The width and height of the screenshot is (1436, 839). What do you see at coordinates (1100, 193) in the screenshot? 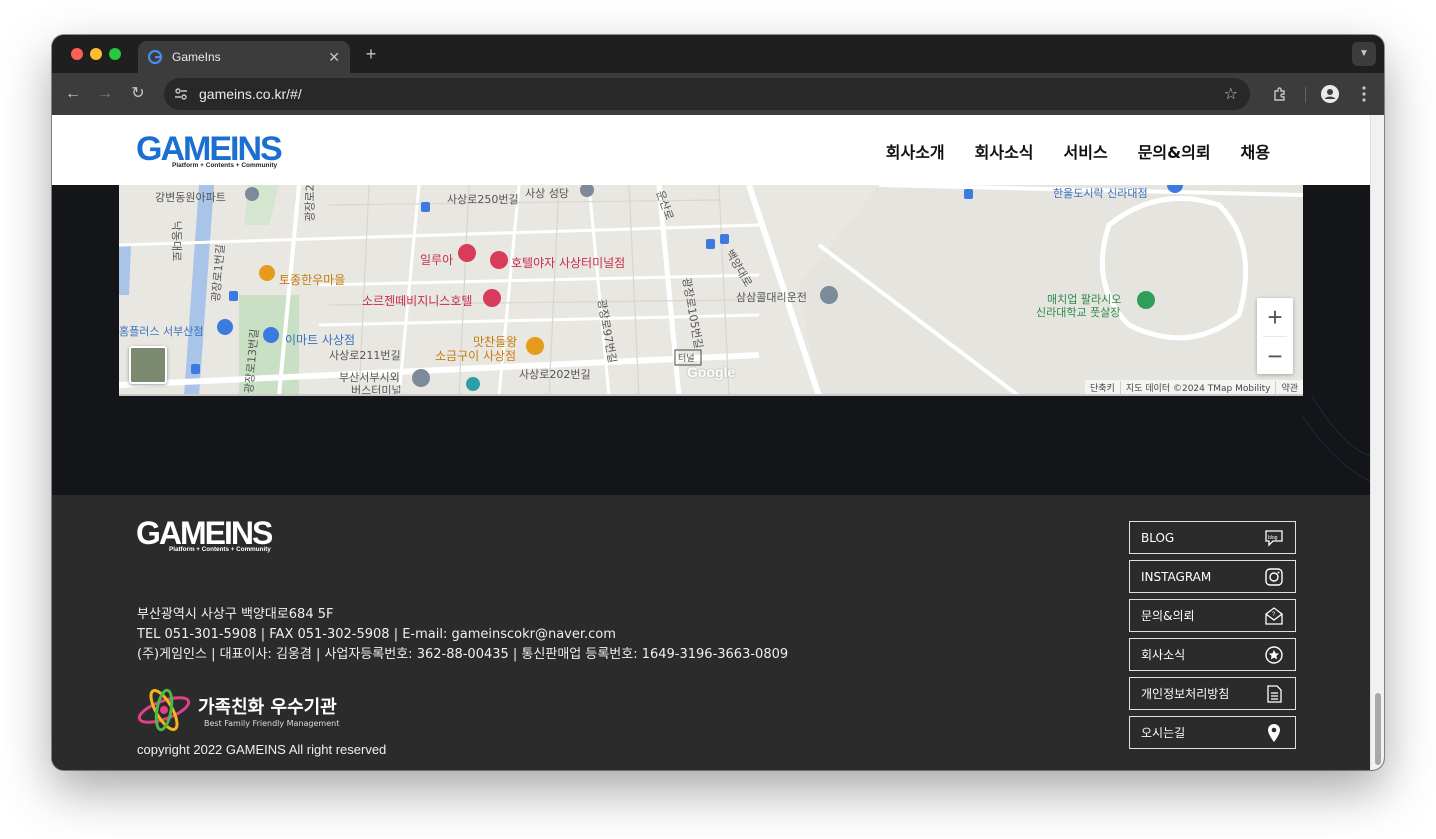
I see `map-label: 한울도시락 신라대점` at bounding box center [1100, 193].